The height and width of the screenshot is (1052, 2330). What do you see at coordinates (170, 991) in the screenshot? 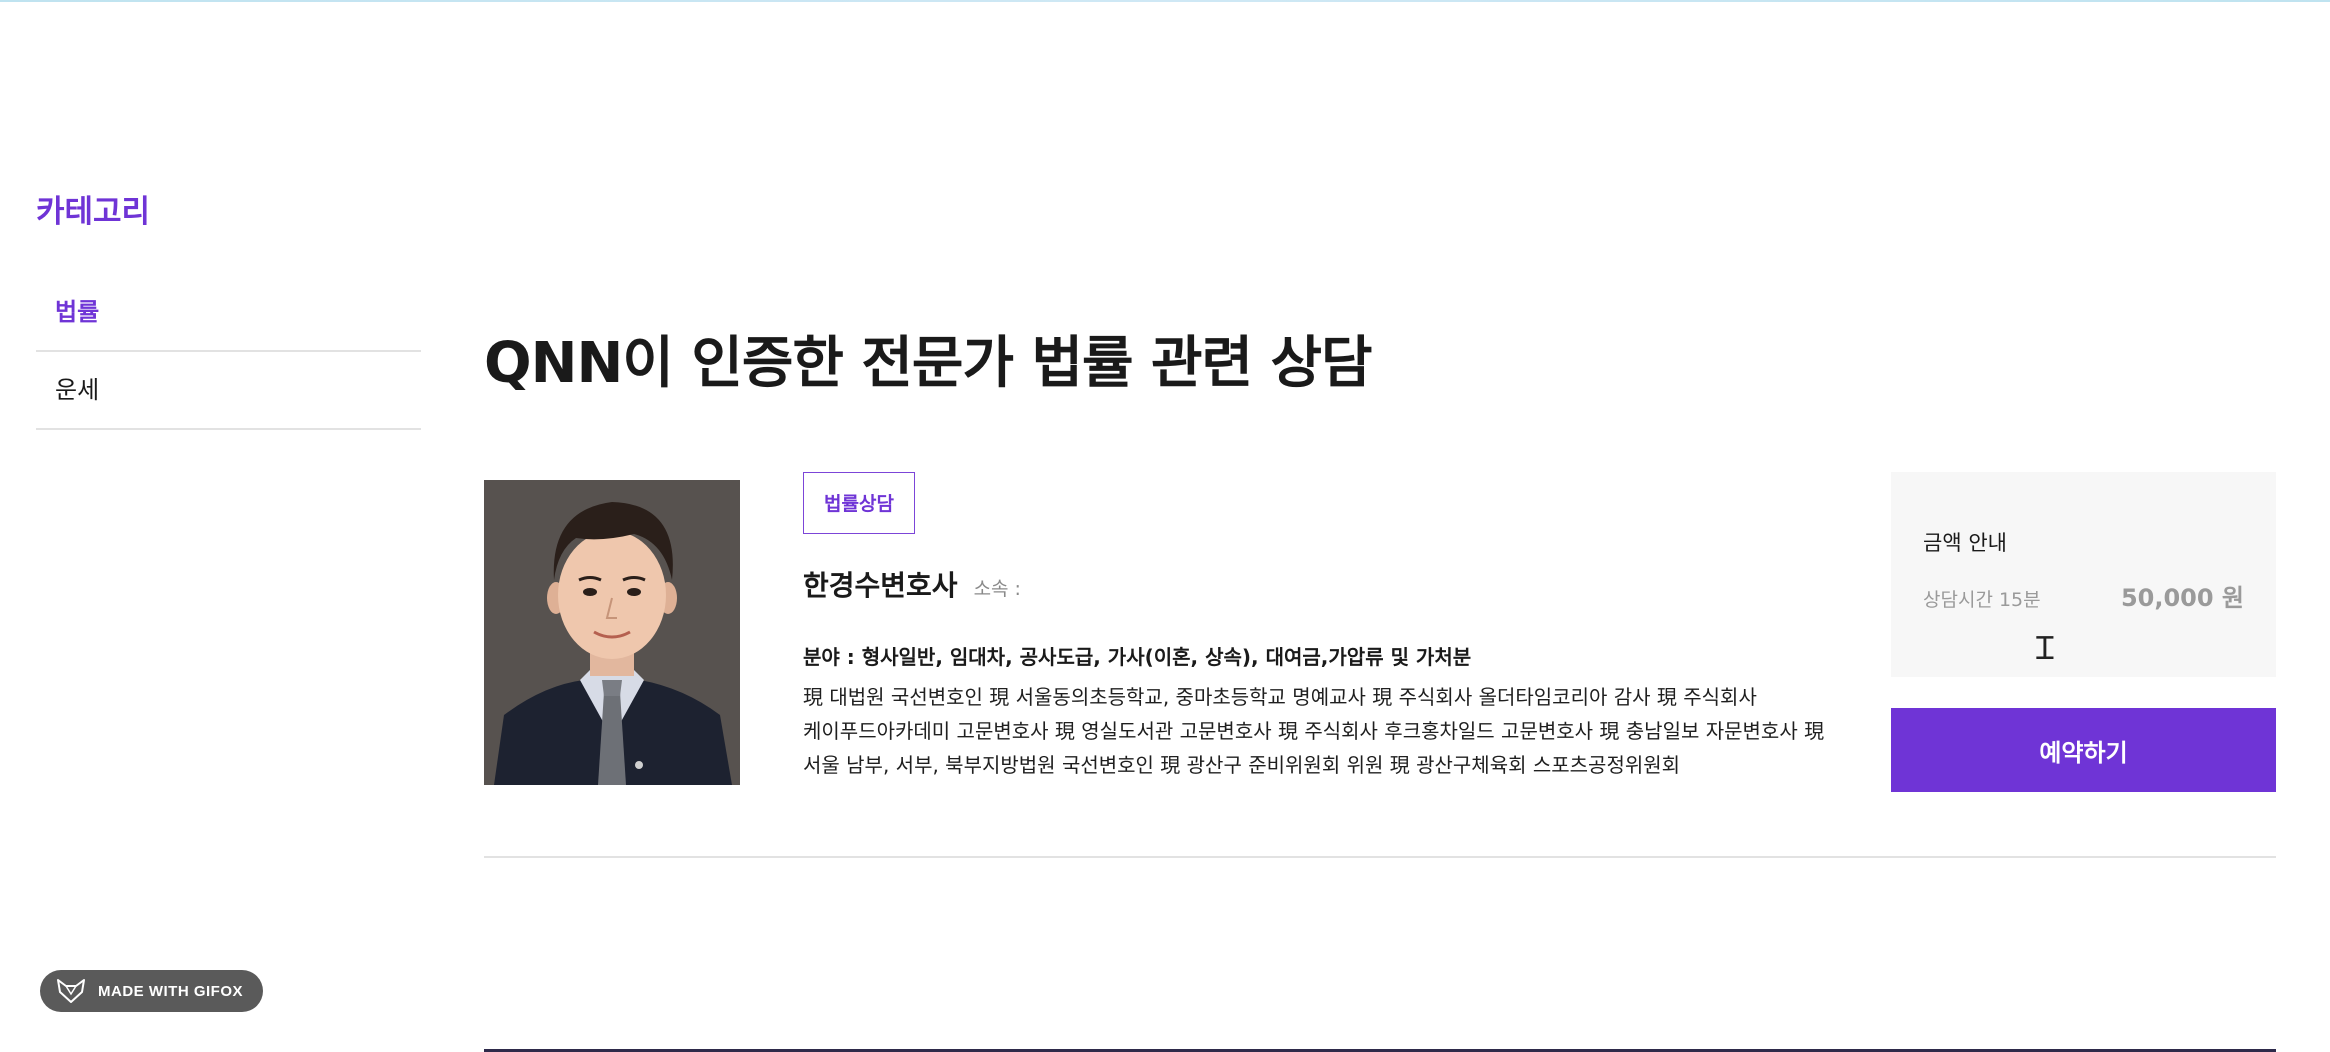
I see `watermark-label: MADE WITH GIFOX` at bounding box center [170, 991].